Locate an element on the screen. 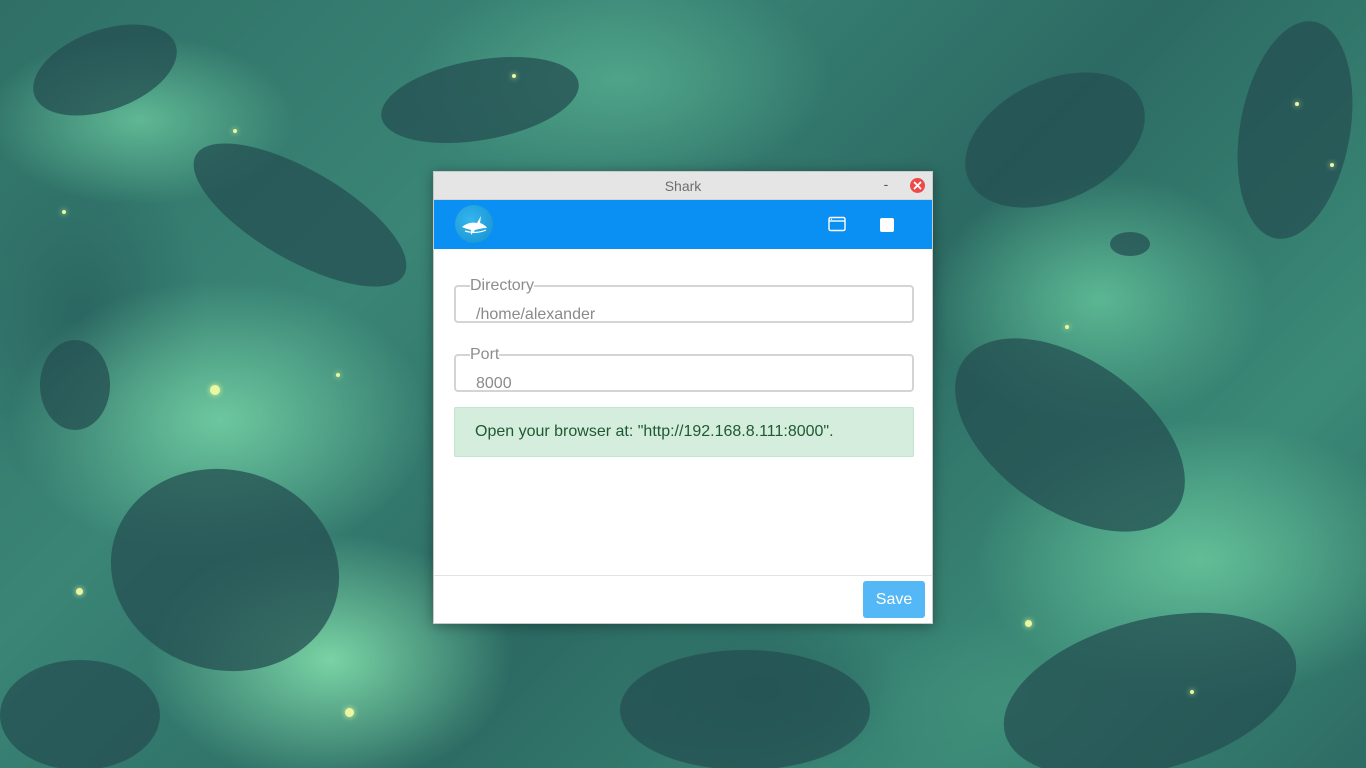  directory-field: Directory /home/alexander is located at coordinates (684, 300).